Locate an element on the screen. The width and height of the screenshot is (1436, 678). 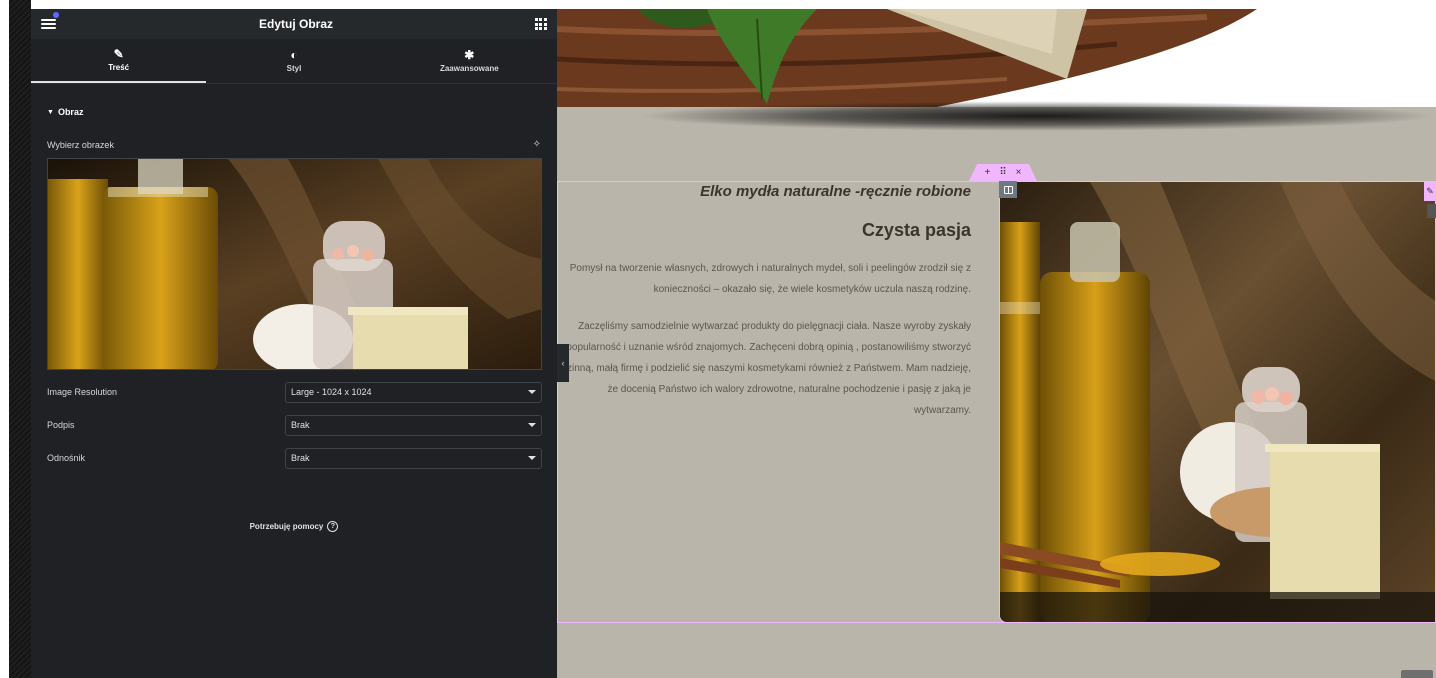
panel-title: Edytuj Obraz is located at coordinates (295, 24).